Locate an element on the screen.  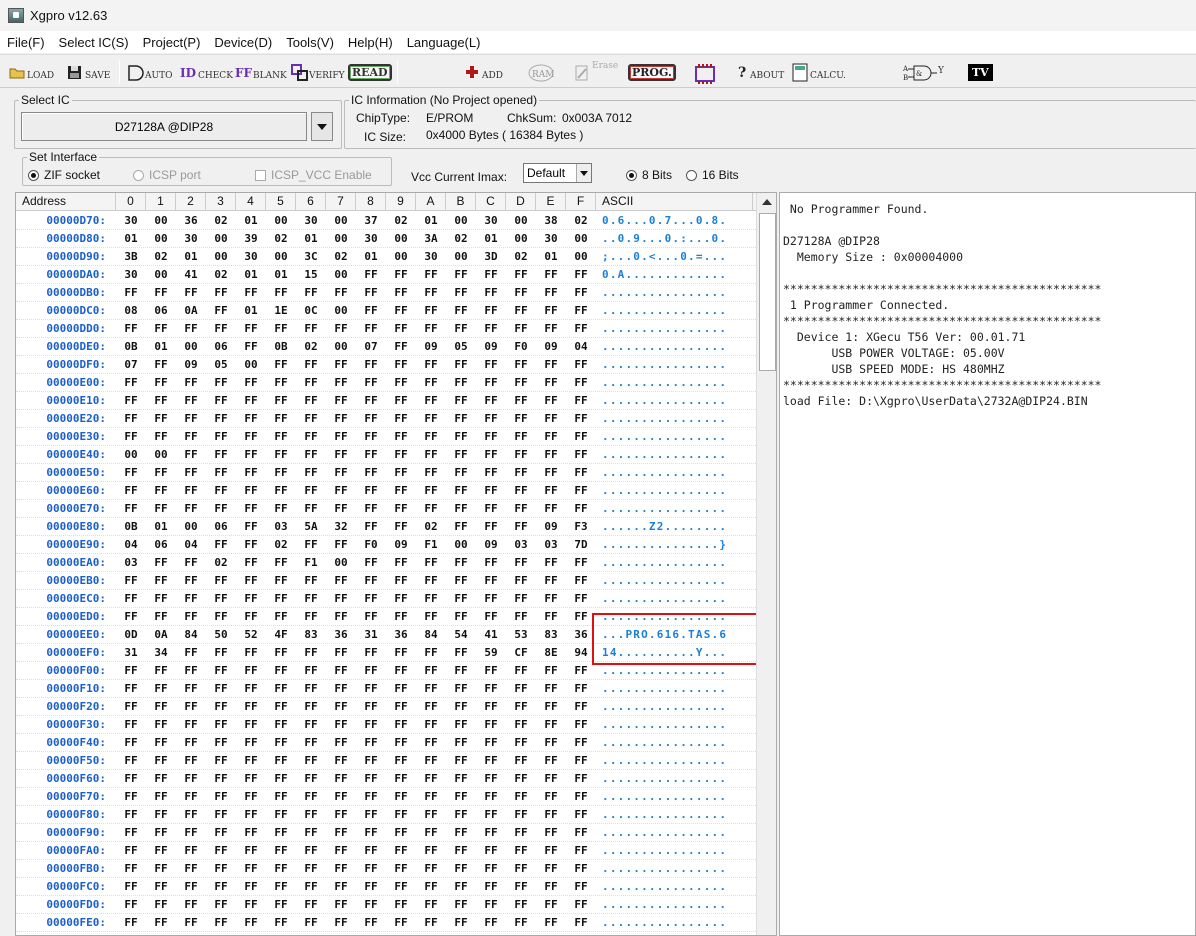
verify-button: VERIFY is located at coordinates (317, 72).